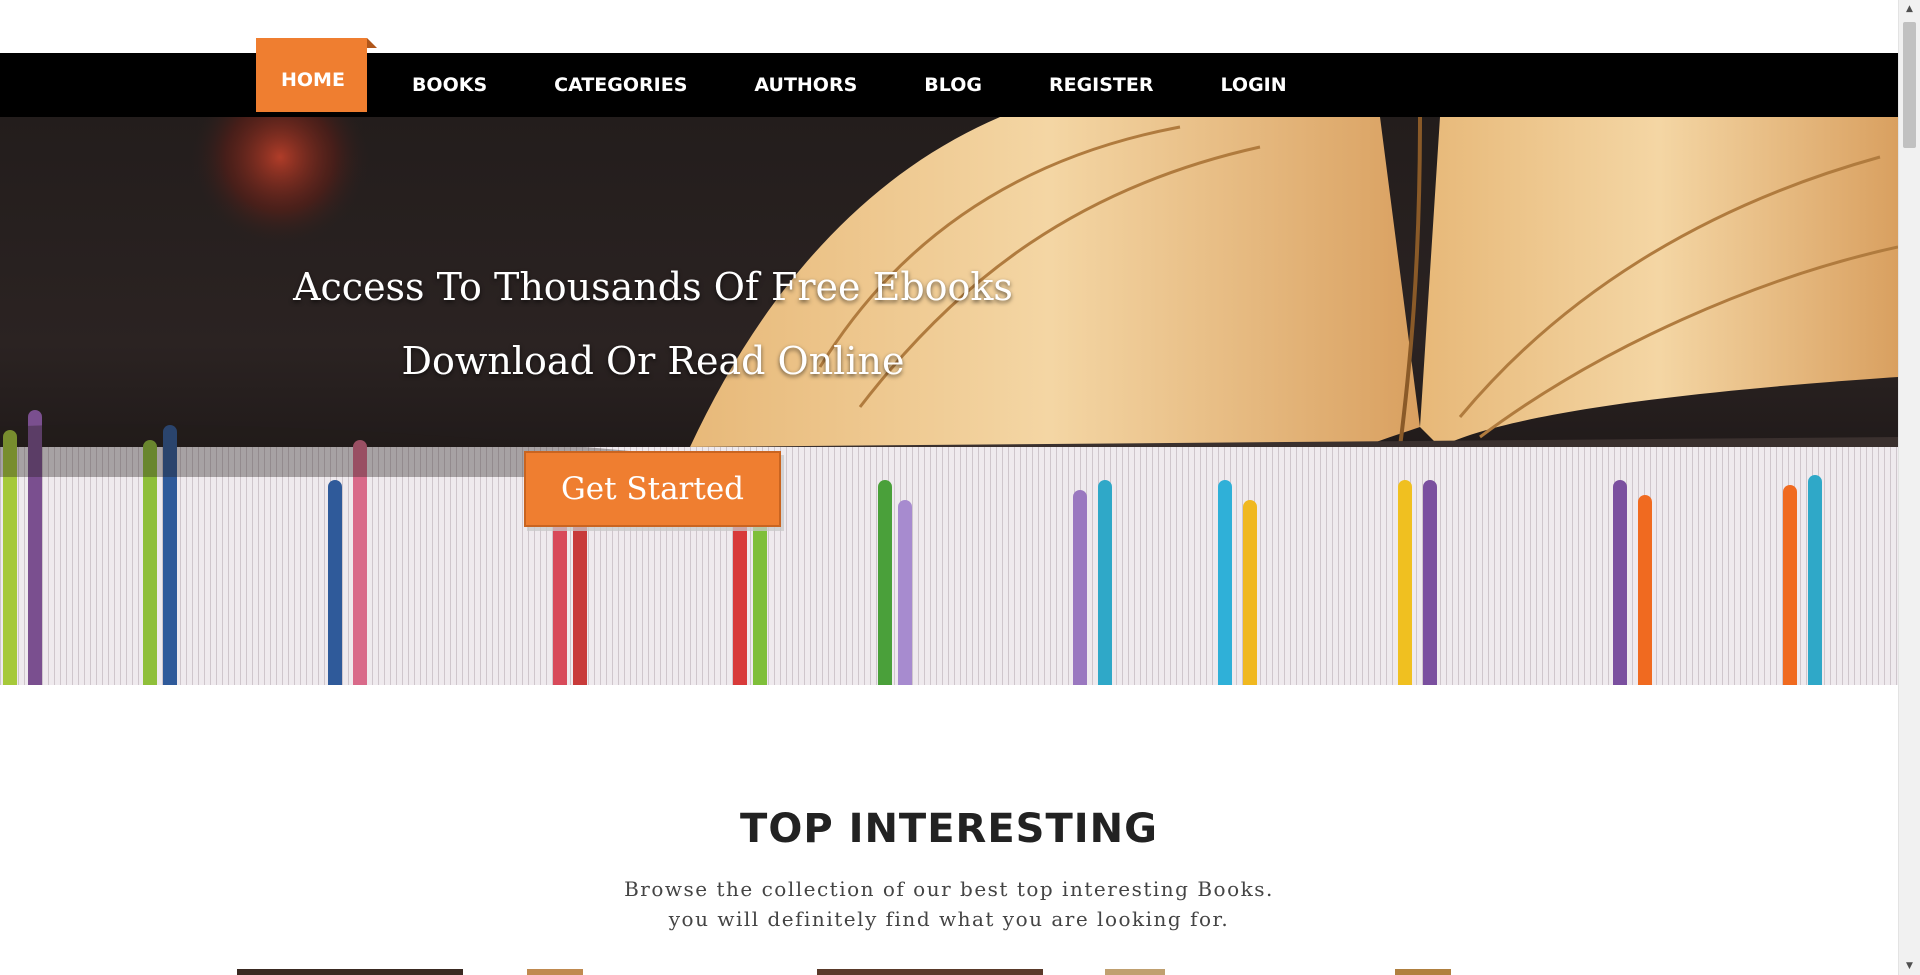  Describe the element at coordinates (316, 75) in the screenshot. I see `nav-item-home: HOME` at that location.